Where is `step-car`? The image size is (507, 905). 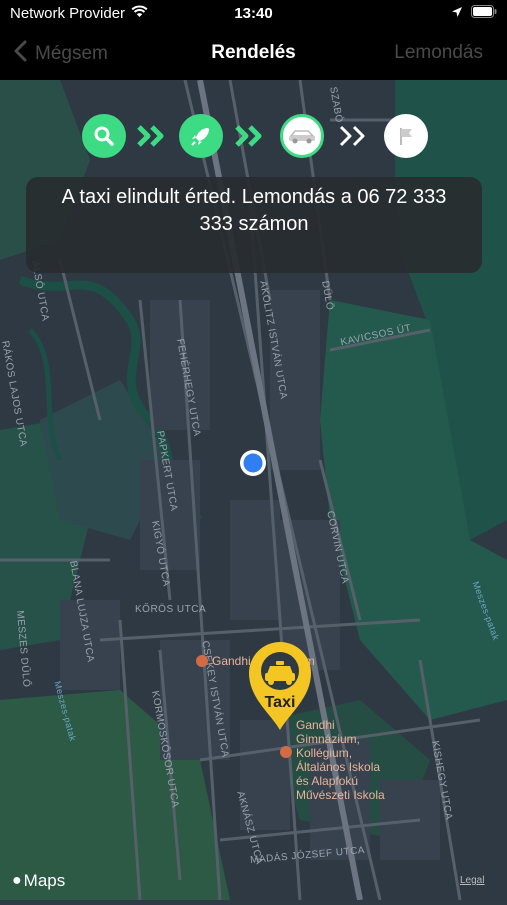
step-car is located at coordinates (302, 136).